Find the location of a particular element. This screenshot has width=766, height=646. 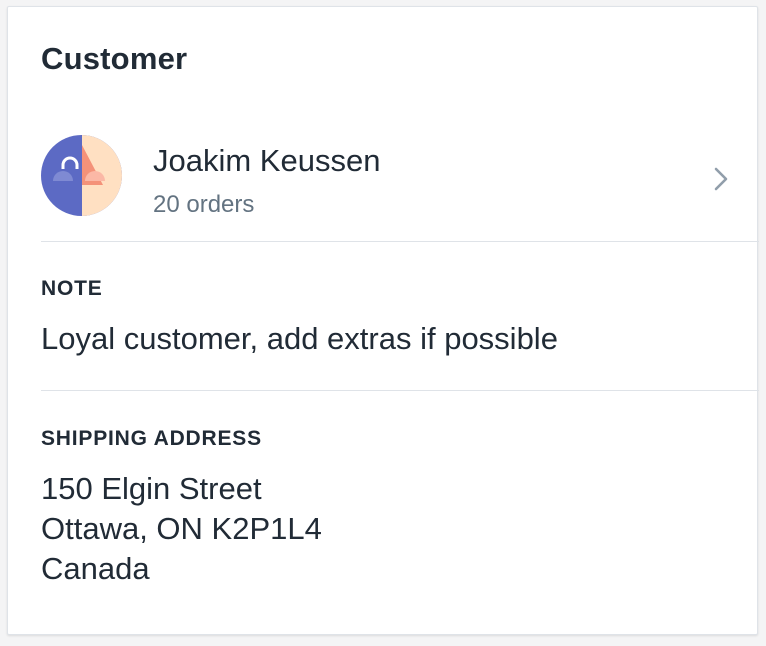

customer-avatar-icon is located at coordinates (81, 175).